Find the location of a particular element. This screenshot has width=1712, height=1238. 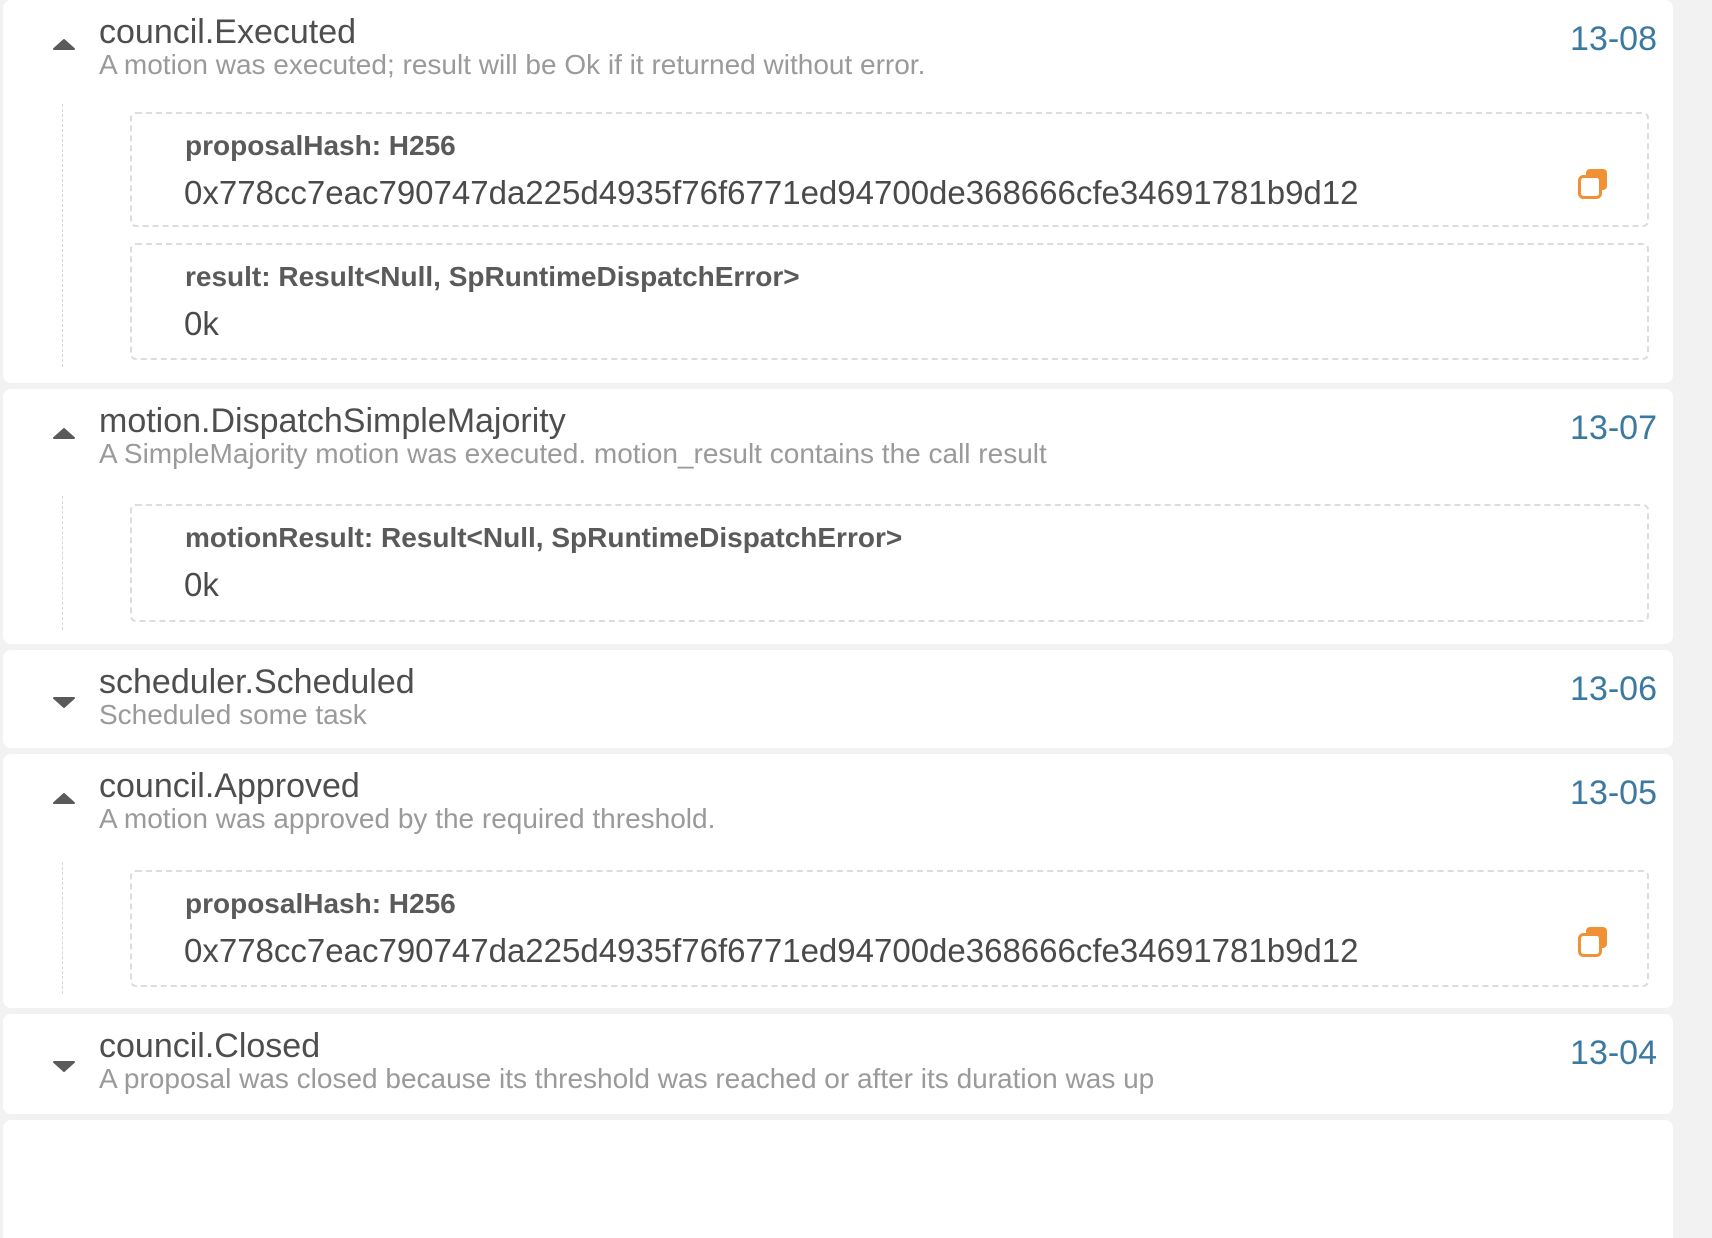

event-name: council.Approved is located at coordinates (229, 786).